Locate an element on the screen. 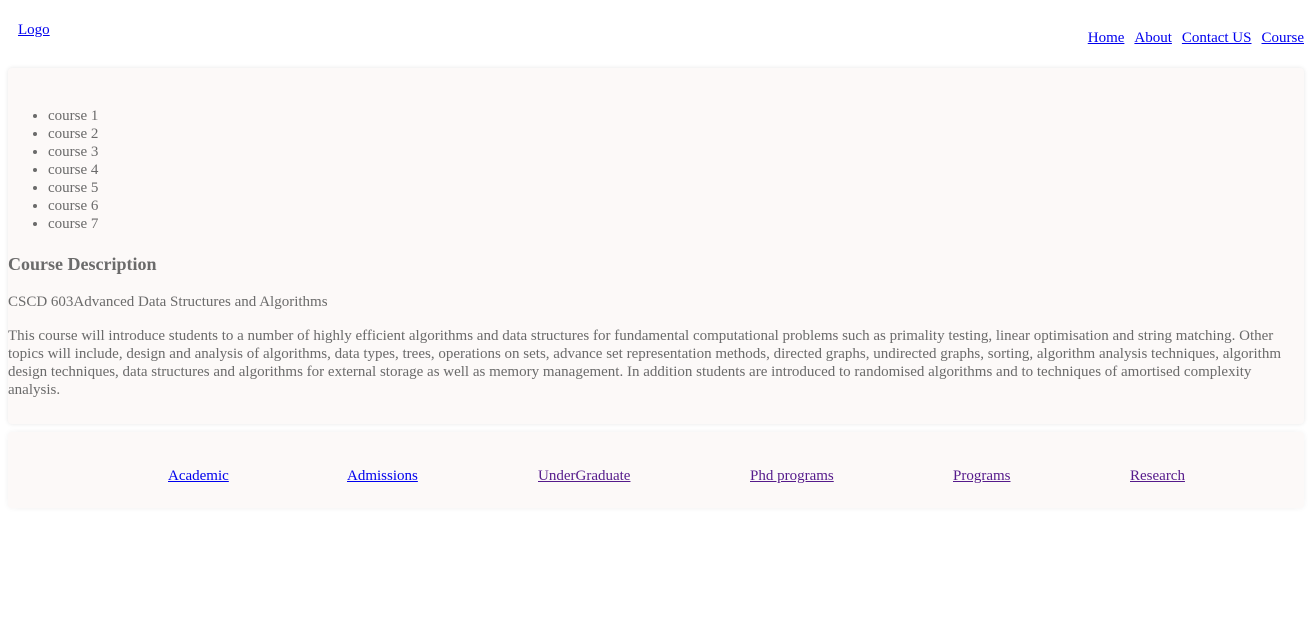 This screenshot has width=1314, height=621. footer-link-phd-programs: Phd programs is located at coordinates (792, 476).